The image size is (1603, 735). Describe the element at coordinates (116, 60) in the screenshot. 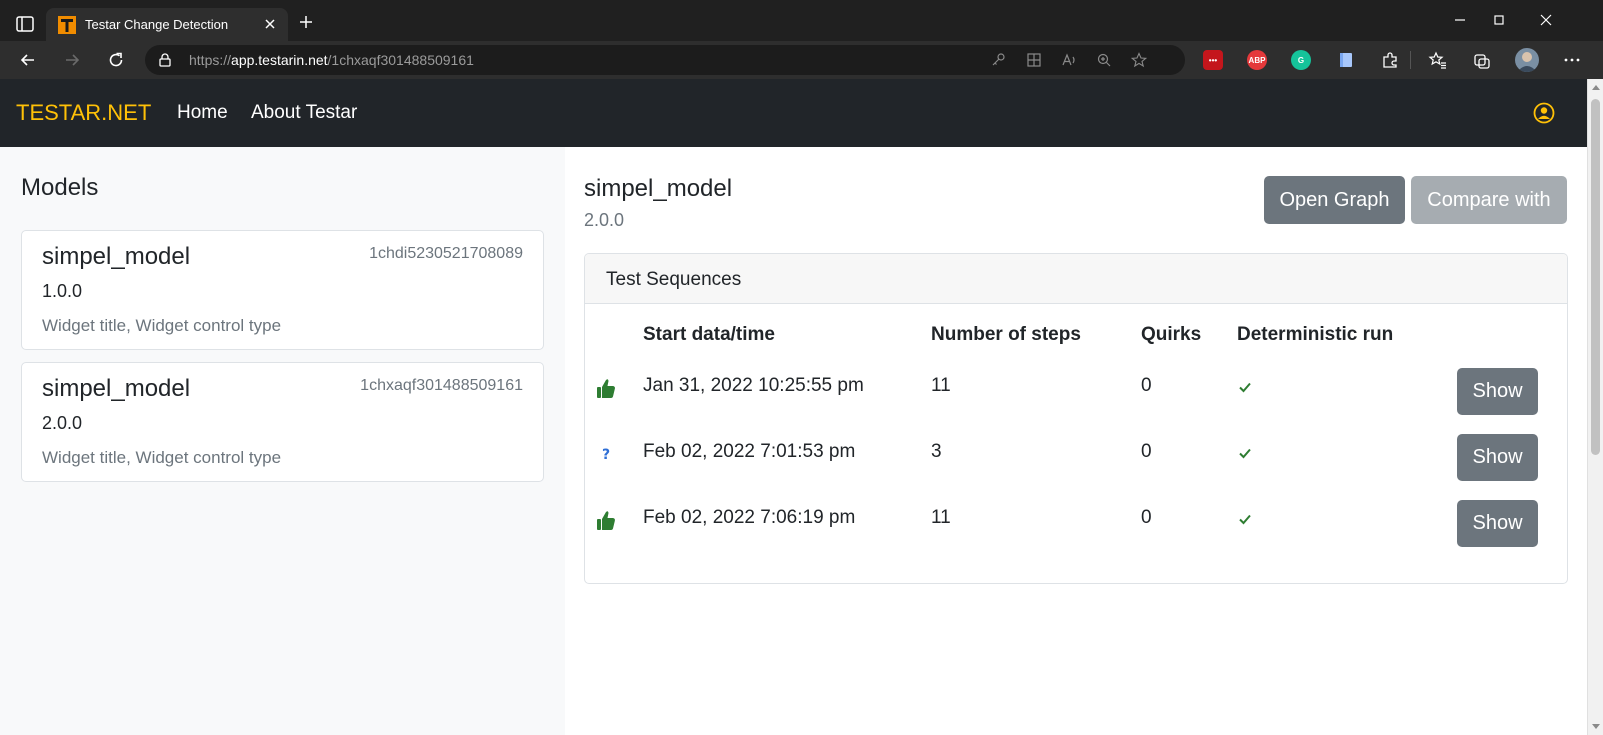

I see `refresh-icon` at that location.